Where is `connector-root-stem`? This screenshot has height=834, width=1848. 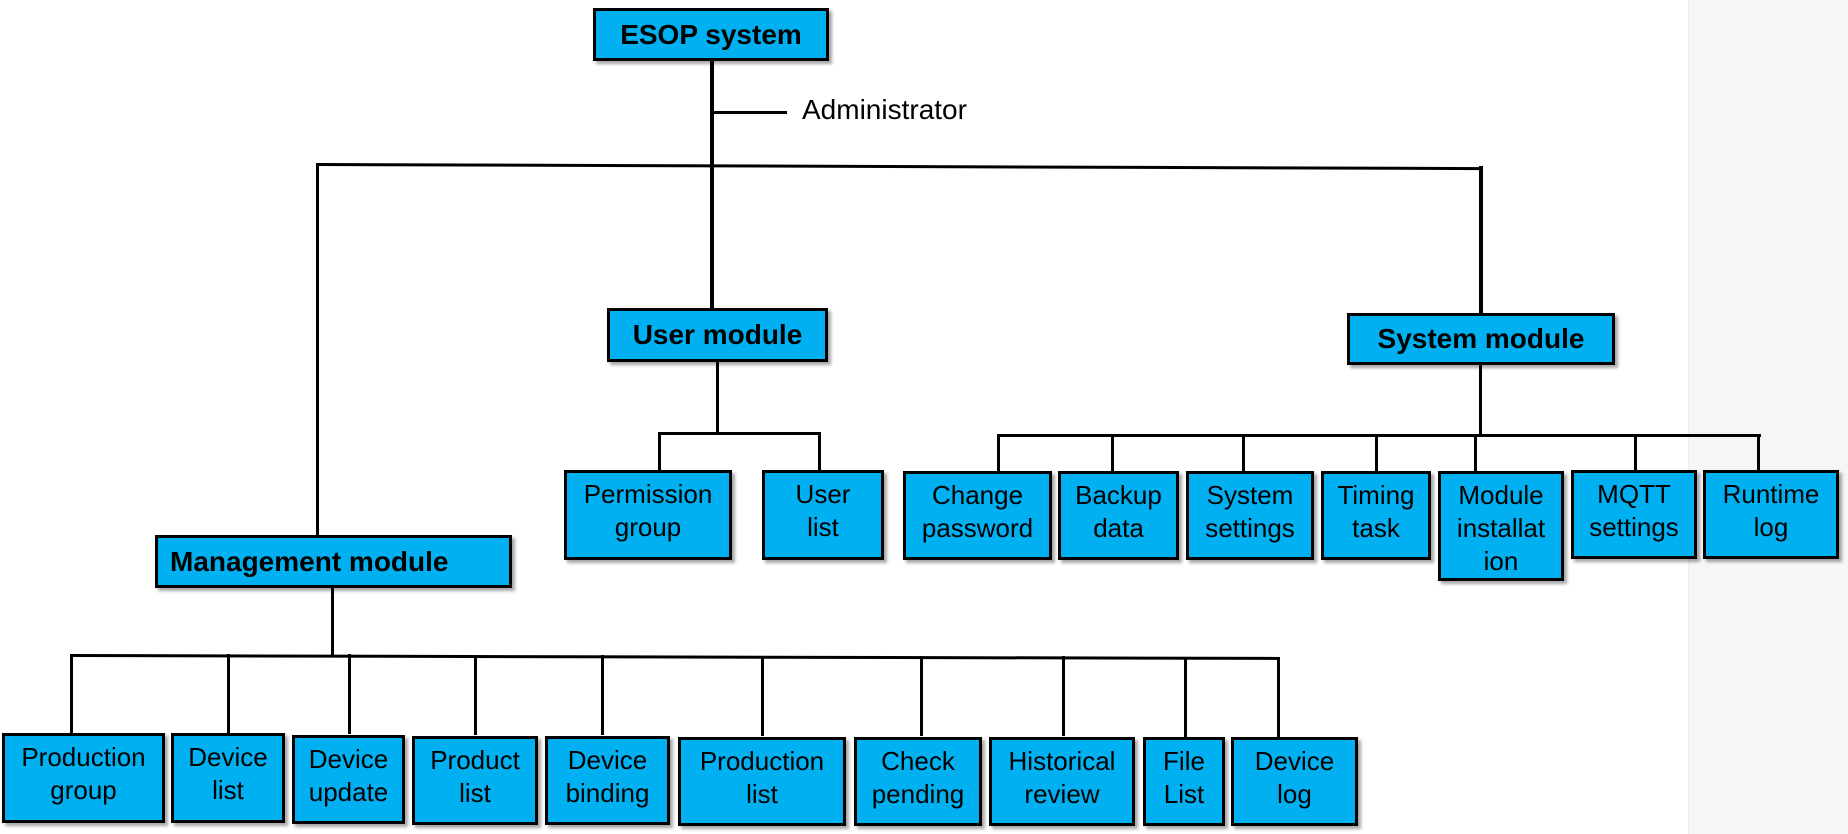 connector-root-stem is located at coordinates (712, 185).